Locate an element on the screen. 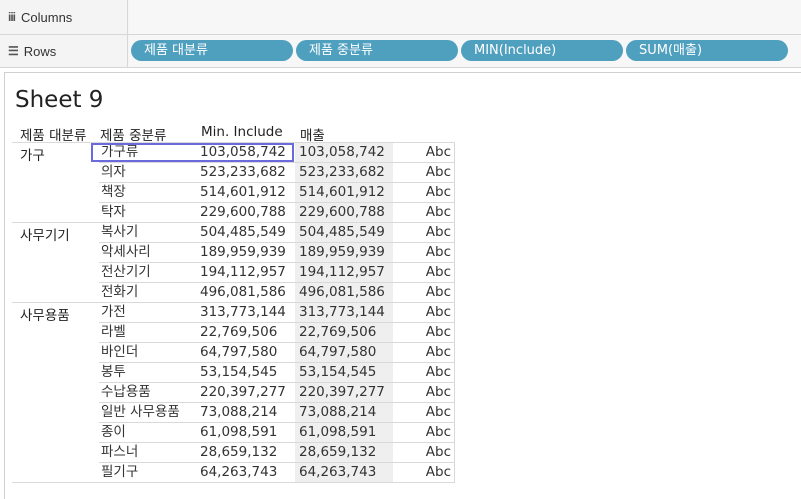  sales-cell: 73,088,214 is located at coordinates (344, 413).